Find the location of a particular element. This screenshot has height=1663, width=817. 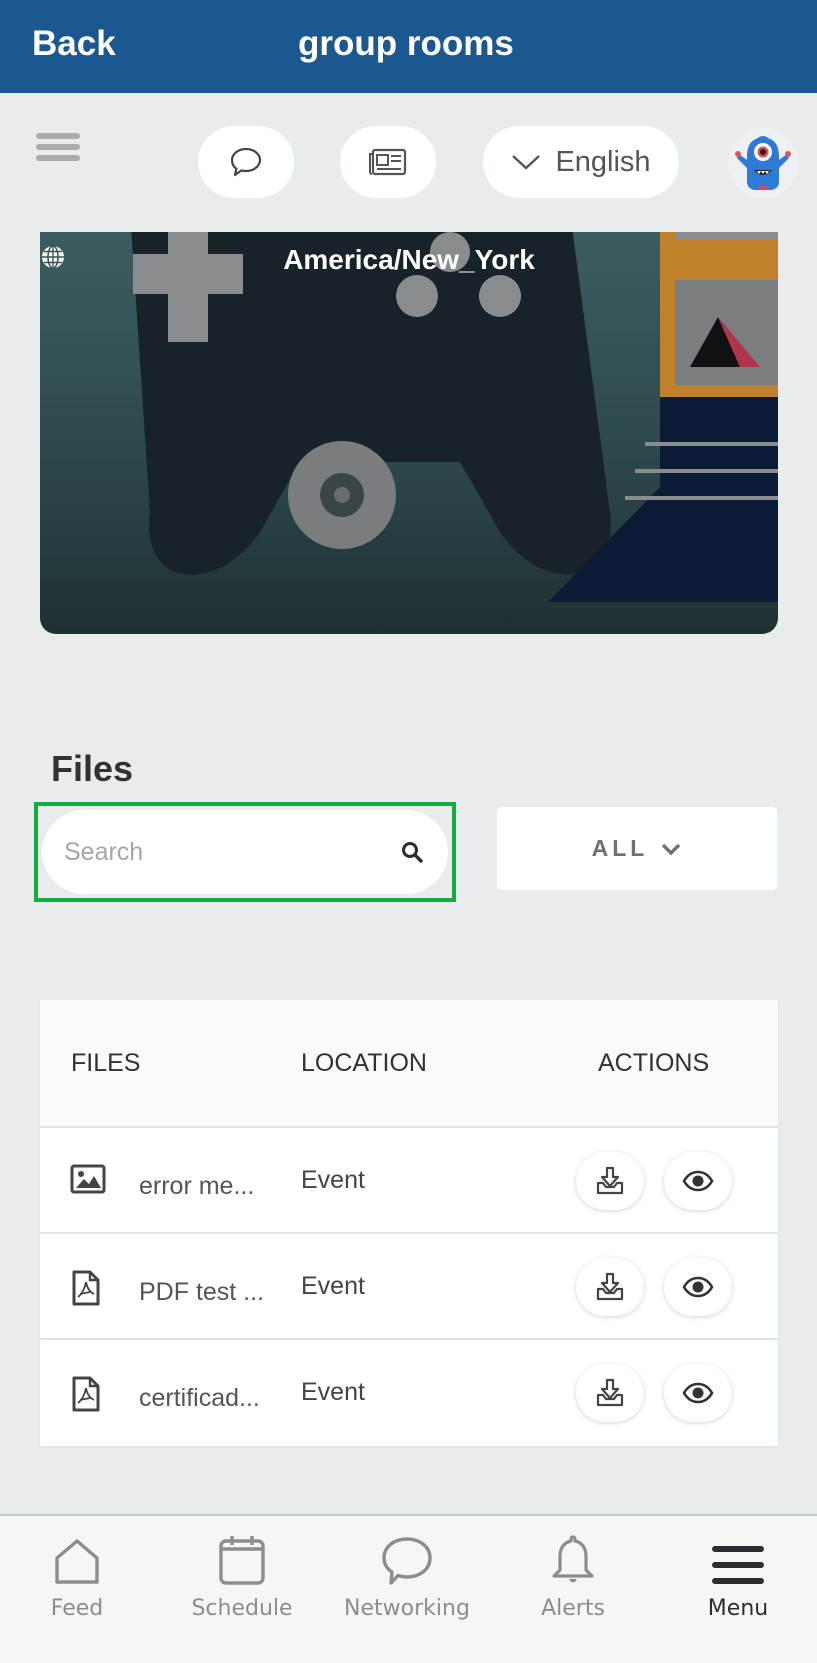

chat-button is located at coordinates (246, 162).